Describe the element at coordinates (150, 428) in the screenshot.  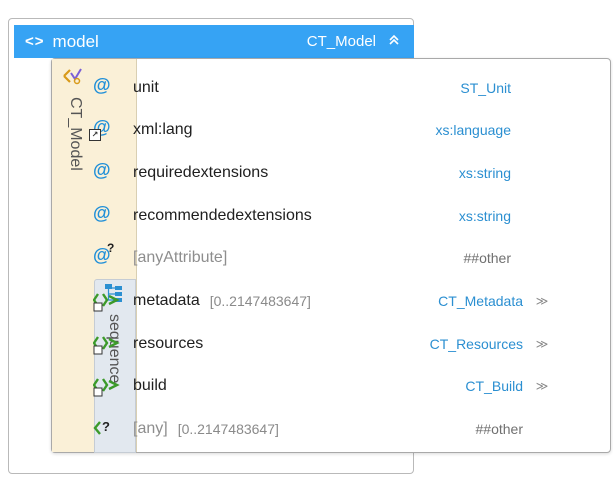
I see `element-name: [any]` at that location.